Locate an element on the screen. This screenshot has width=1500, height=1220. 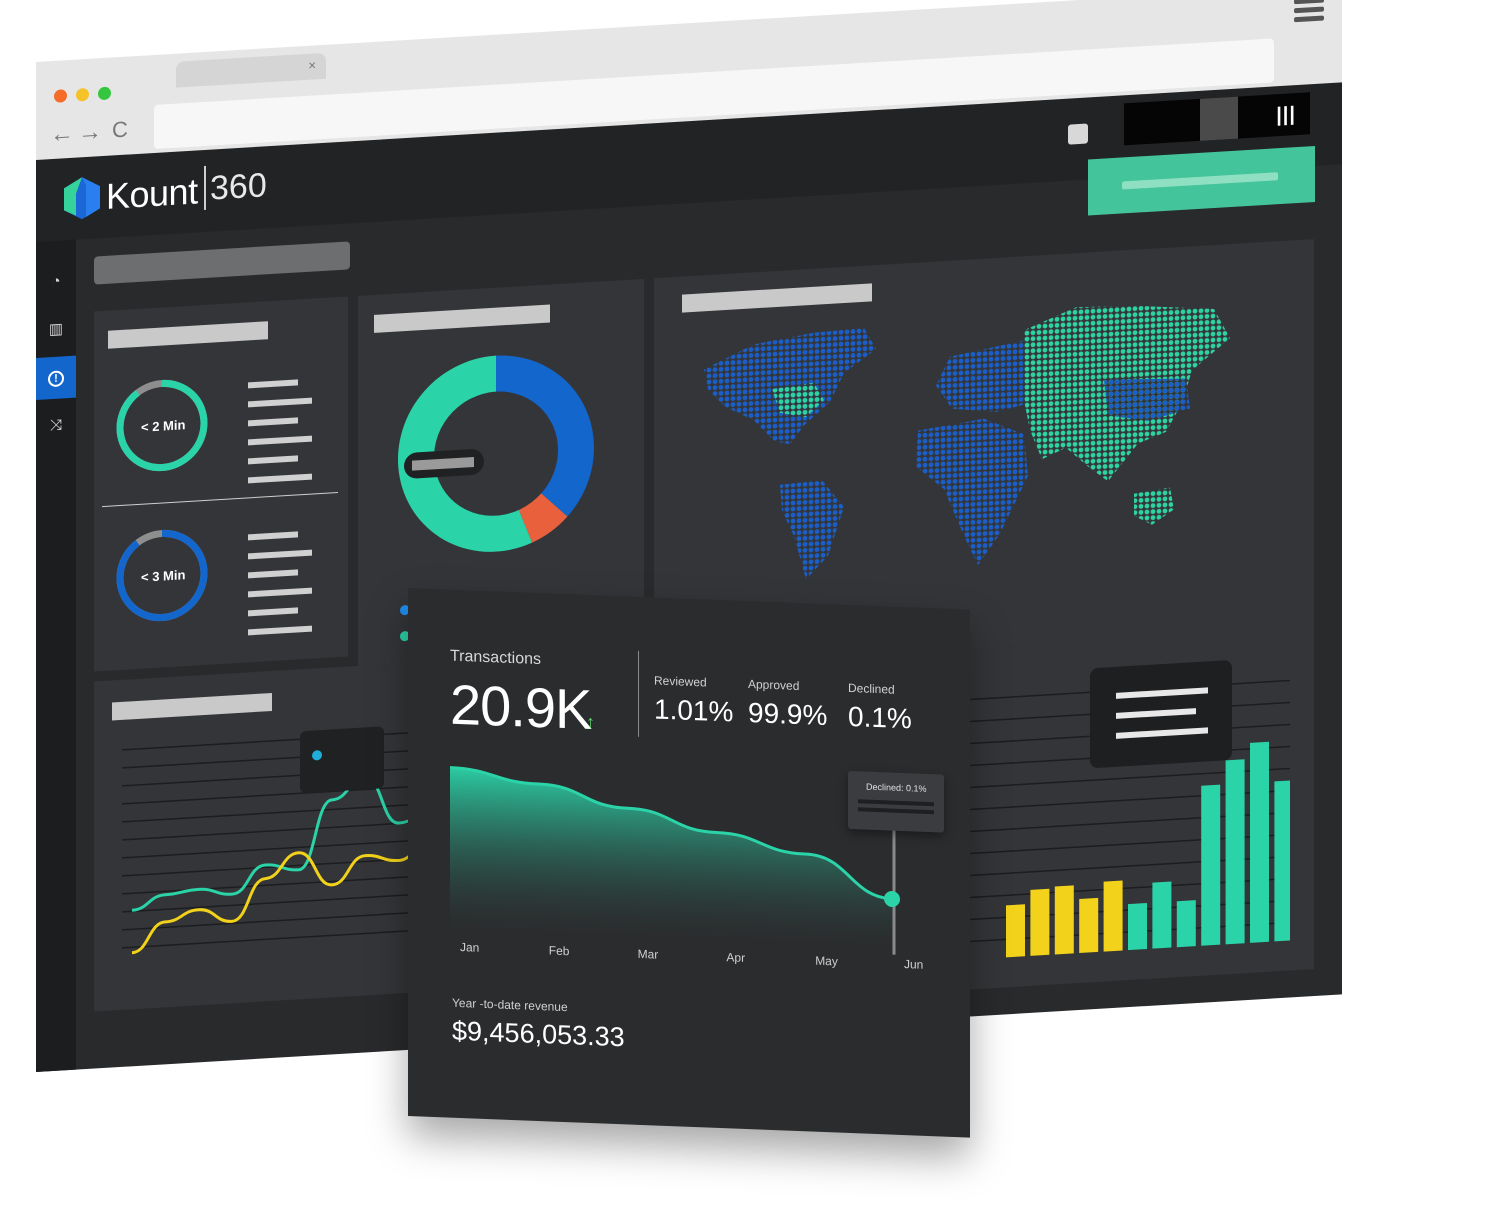
stat-label-approved: Approved is located at coordinates (774, 685).